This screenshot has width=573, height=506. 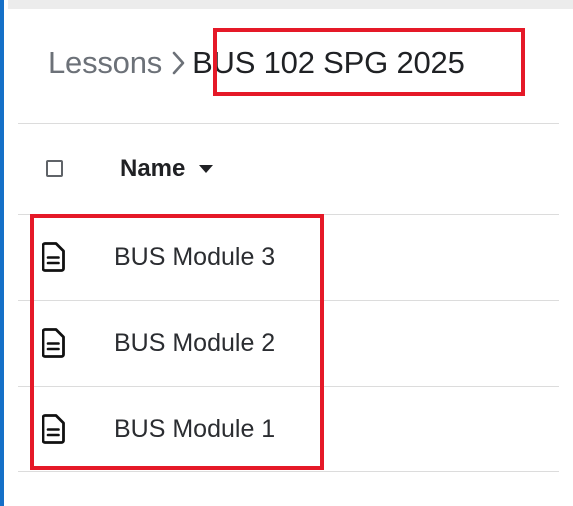 I want to click on highlight-box-breadcrumb, so click(x=369, y=62).